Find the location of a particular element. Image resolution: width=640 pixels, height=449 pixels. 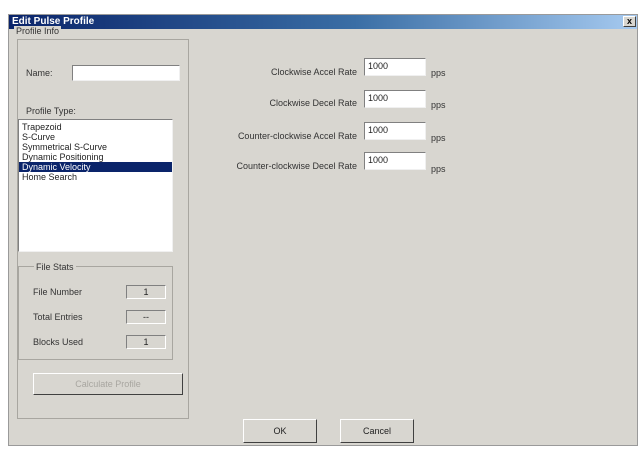

ccw-decel-rate-label: Counter-clockwise Decel Rate is located at coordinates (296, 166).